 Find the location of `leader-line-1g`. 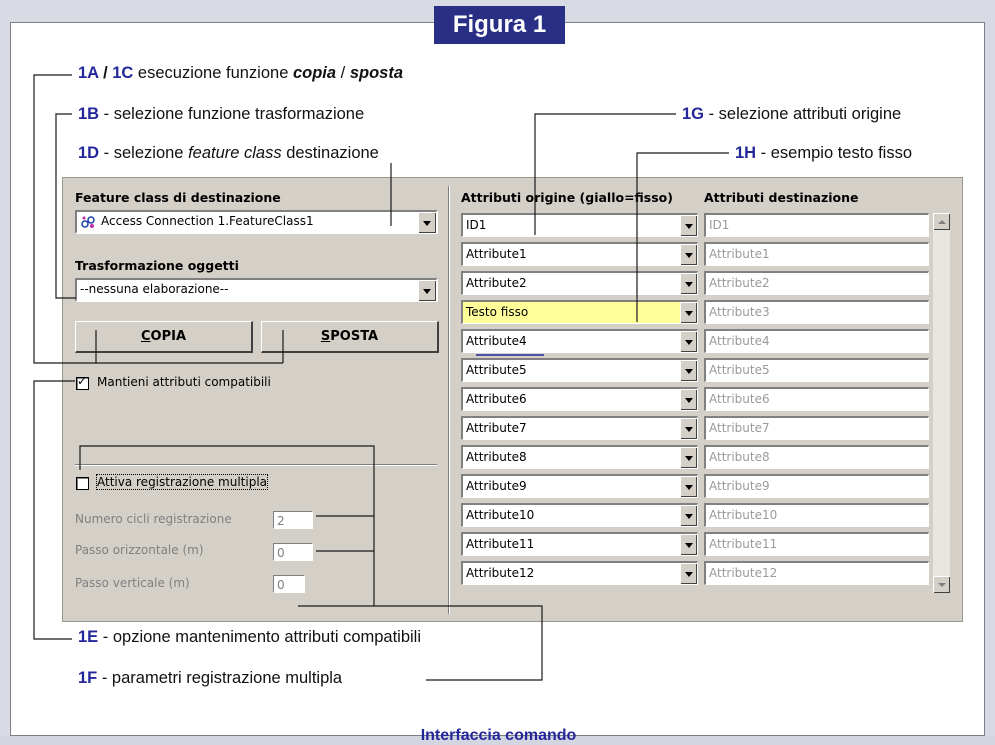

leader-line-1g is located at coordinates (605, 174).